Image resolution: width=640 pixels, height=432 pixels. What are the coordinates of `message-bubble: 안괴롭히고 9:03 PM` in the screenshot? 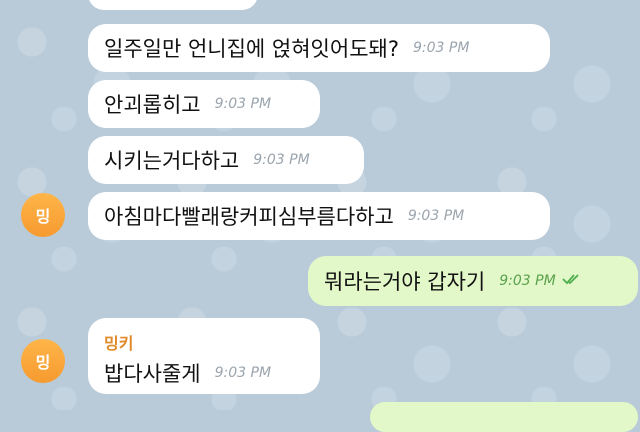 It's located at (204, 104).